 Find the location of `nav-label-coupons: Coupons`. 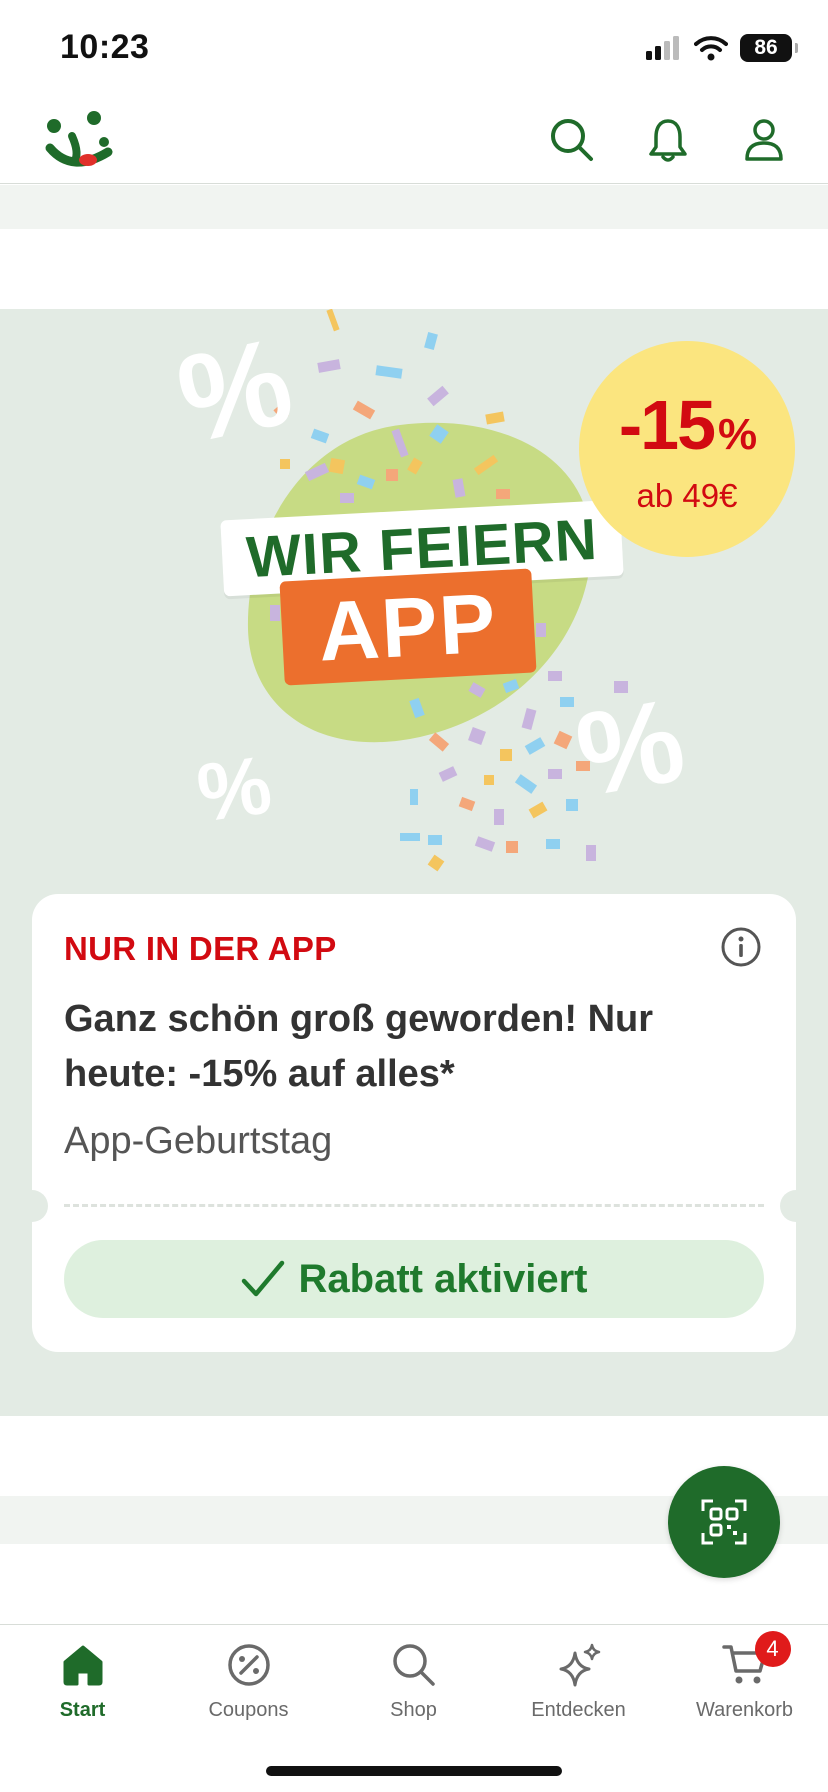

nav-label-coupons: Coupons is located at coordinates (248, 1710).